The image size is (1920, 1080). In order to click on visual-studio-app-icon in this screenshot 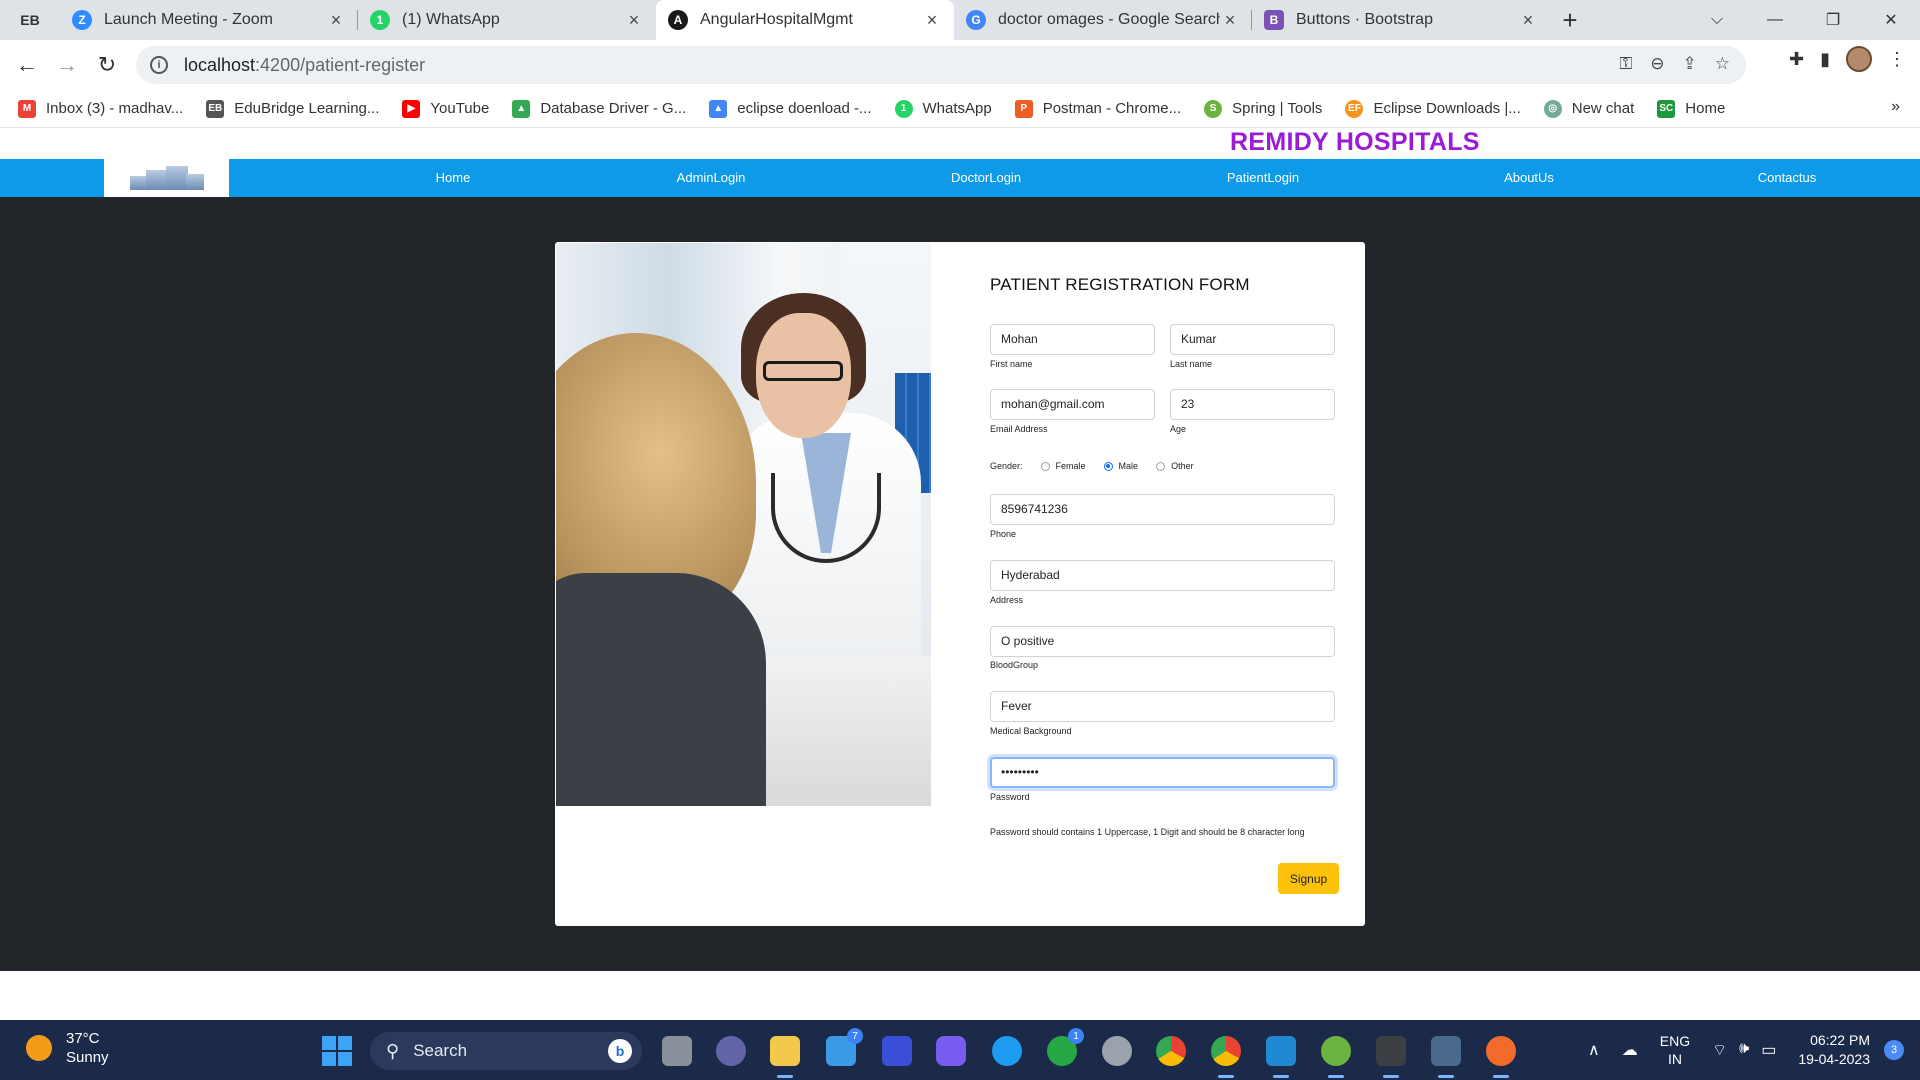, I will do `click(897, 1051)`.